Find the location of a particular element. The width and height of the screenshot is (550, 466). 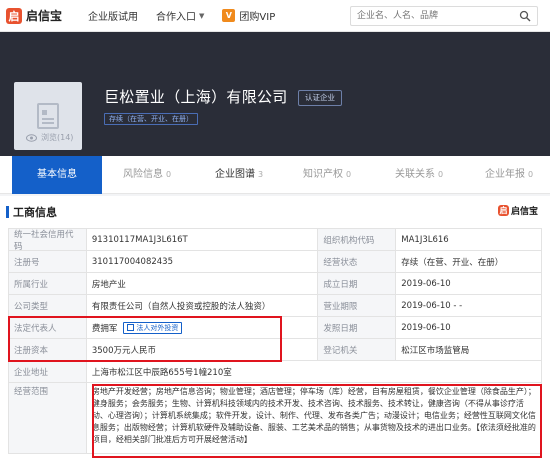

search-icon is located at coordinates (525, 17).